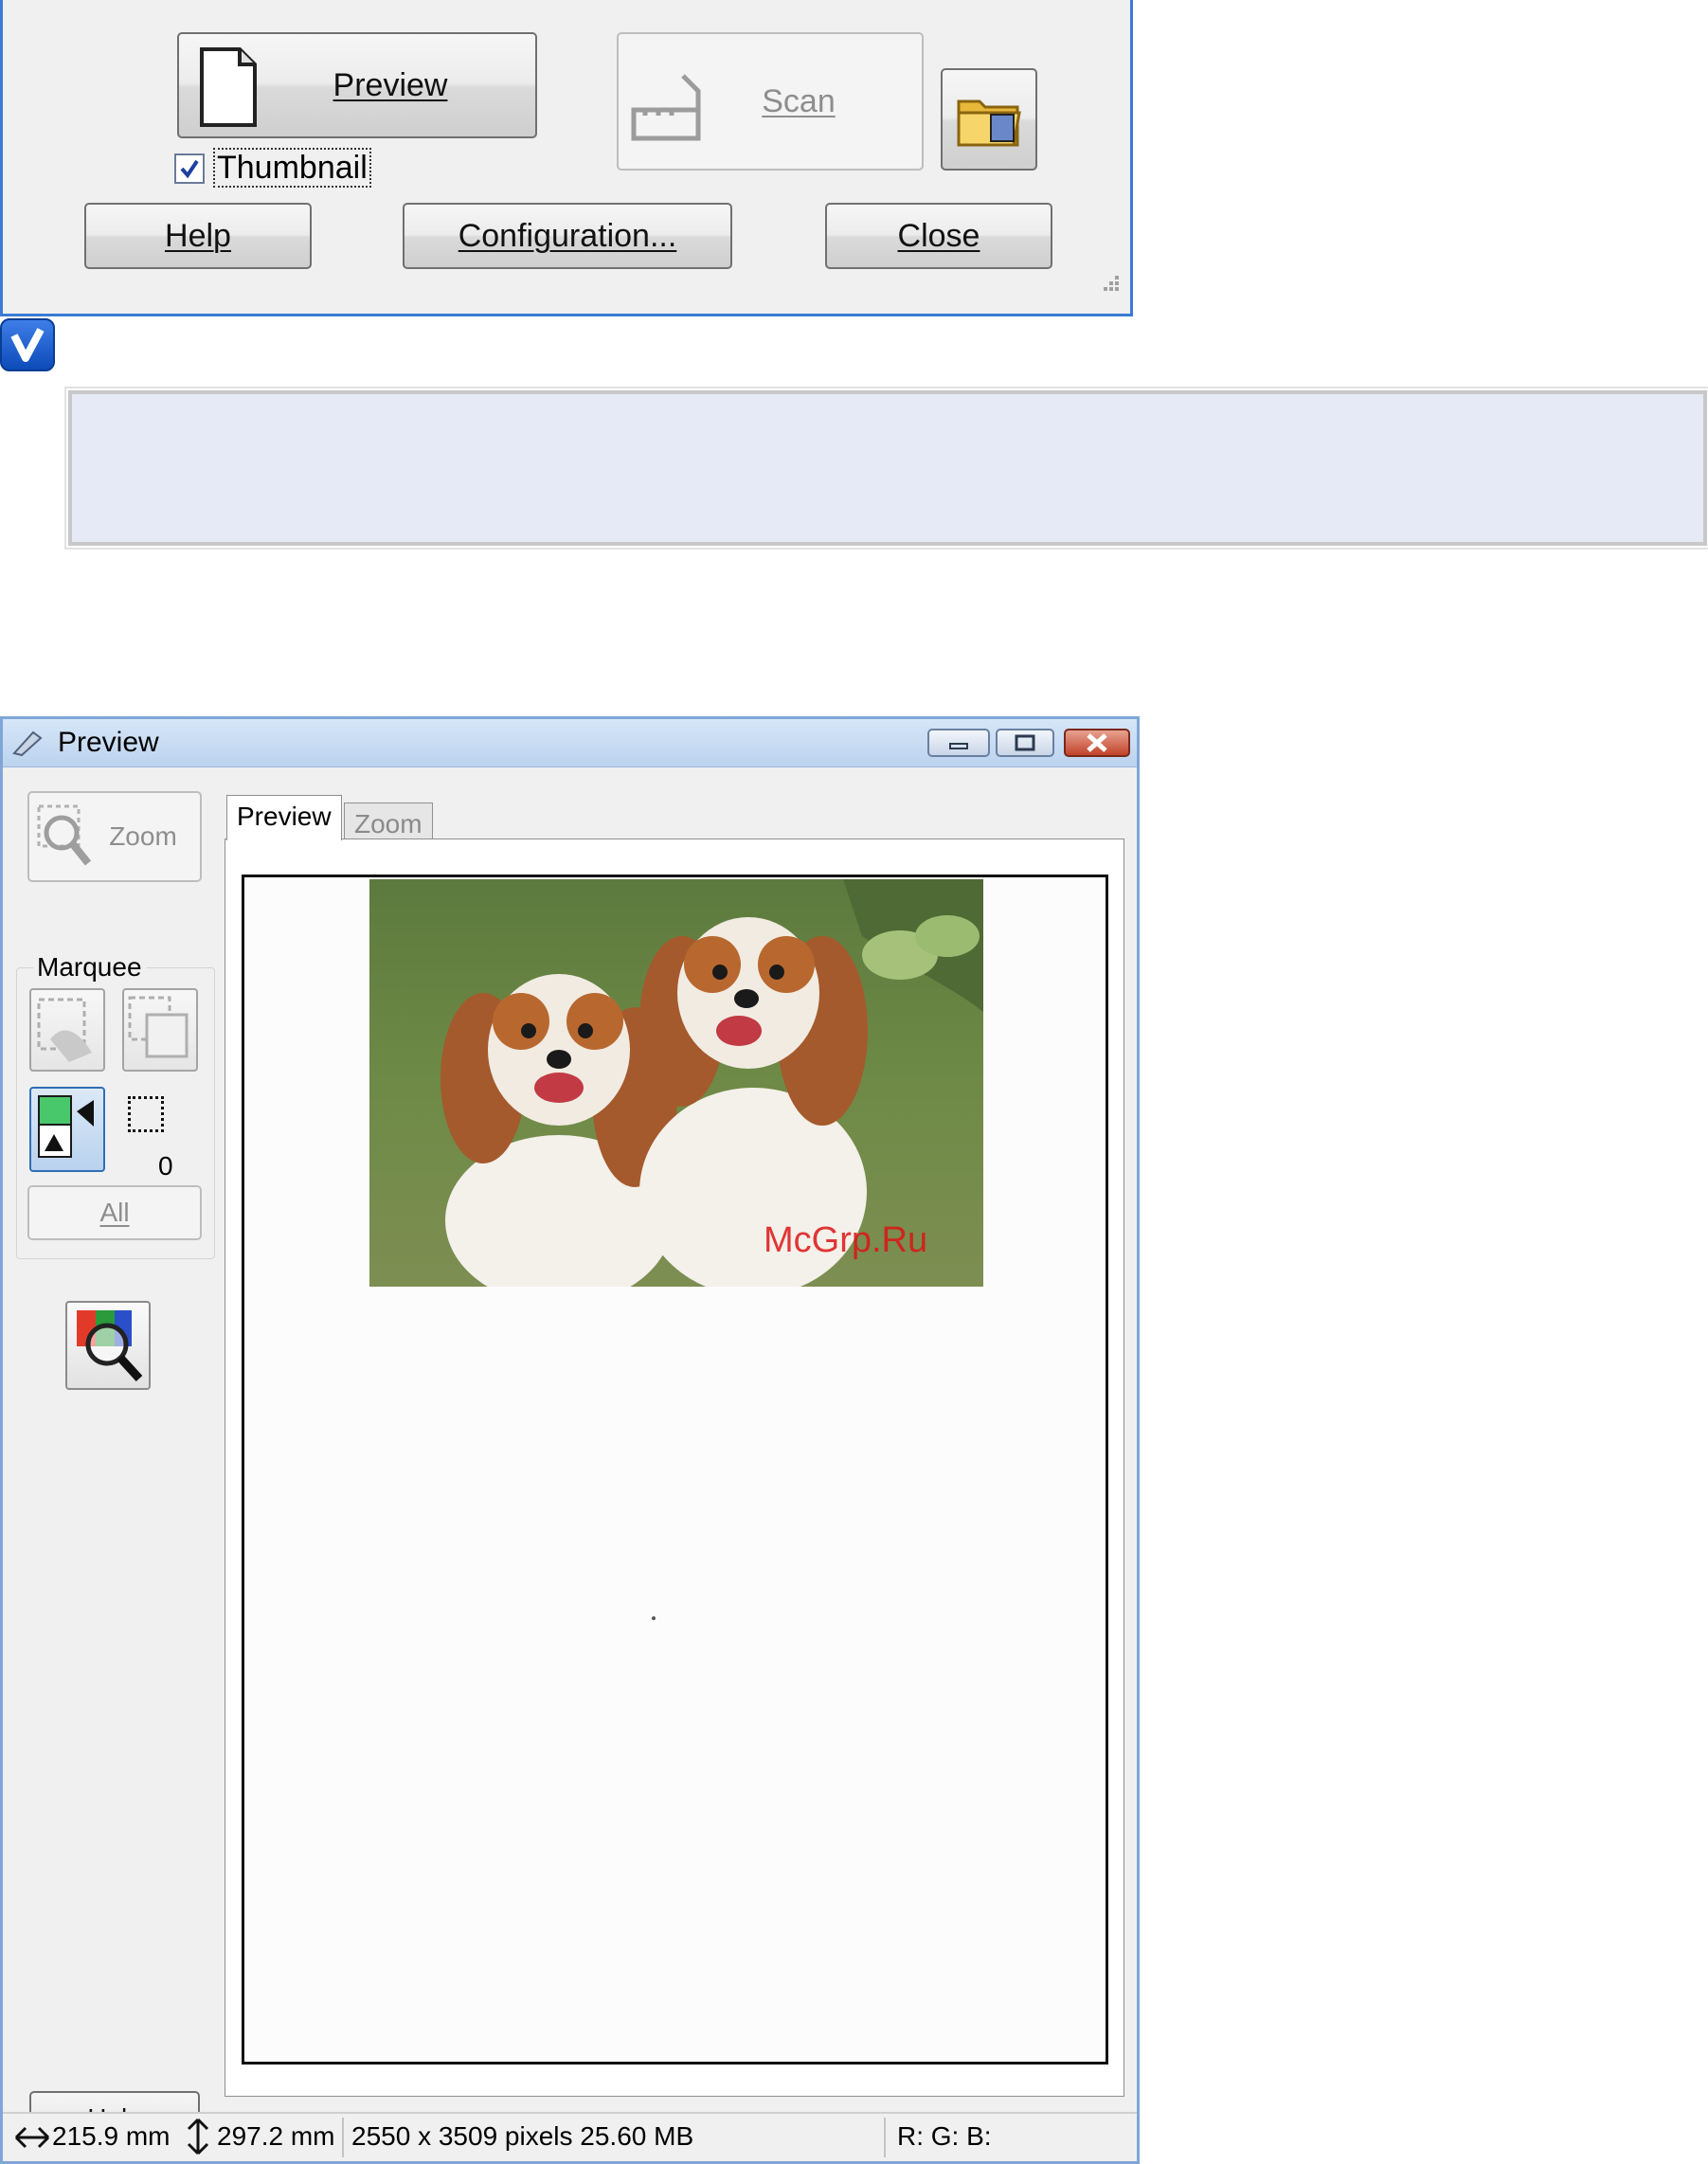  What do you see at coordinates (276, 2136) in the screenshot?
I see `scan-height: 297.2 mm` at bounding box center [276, 2136].